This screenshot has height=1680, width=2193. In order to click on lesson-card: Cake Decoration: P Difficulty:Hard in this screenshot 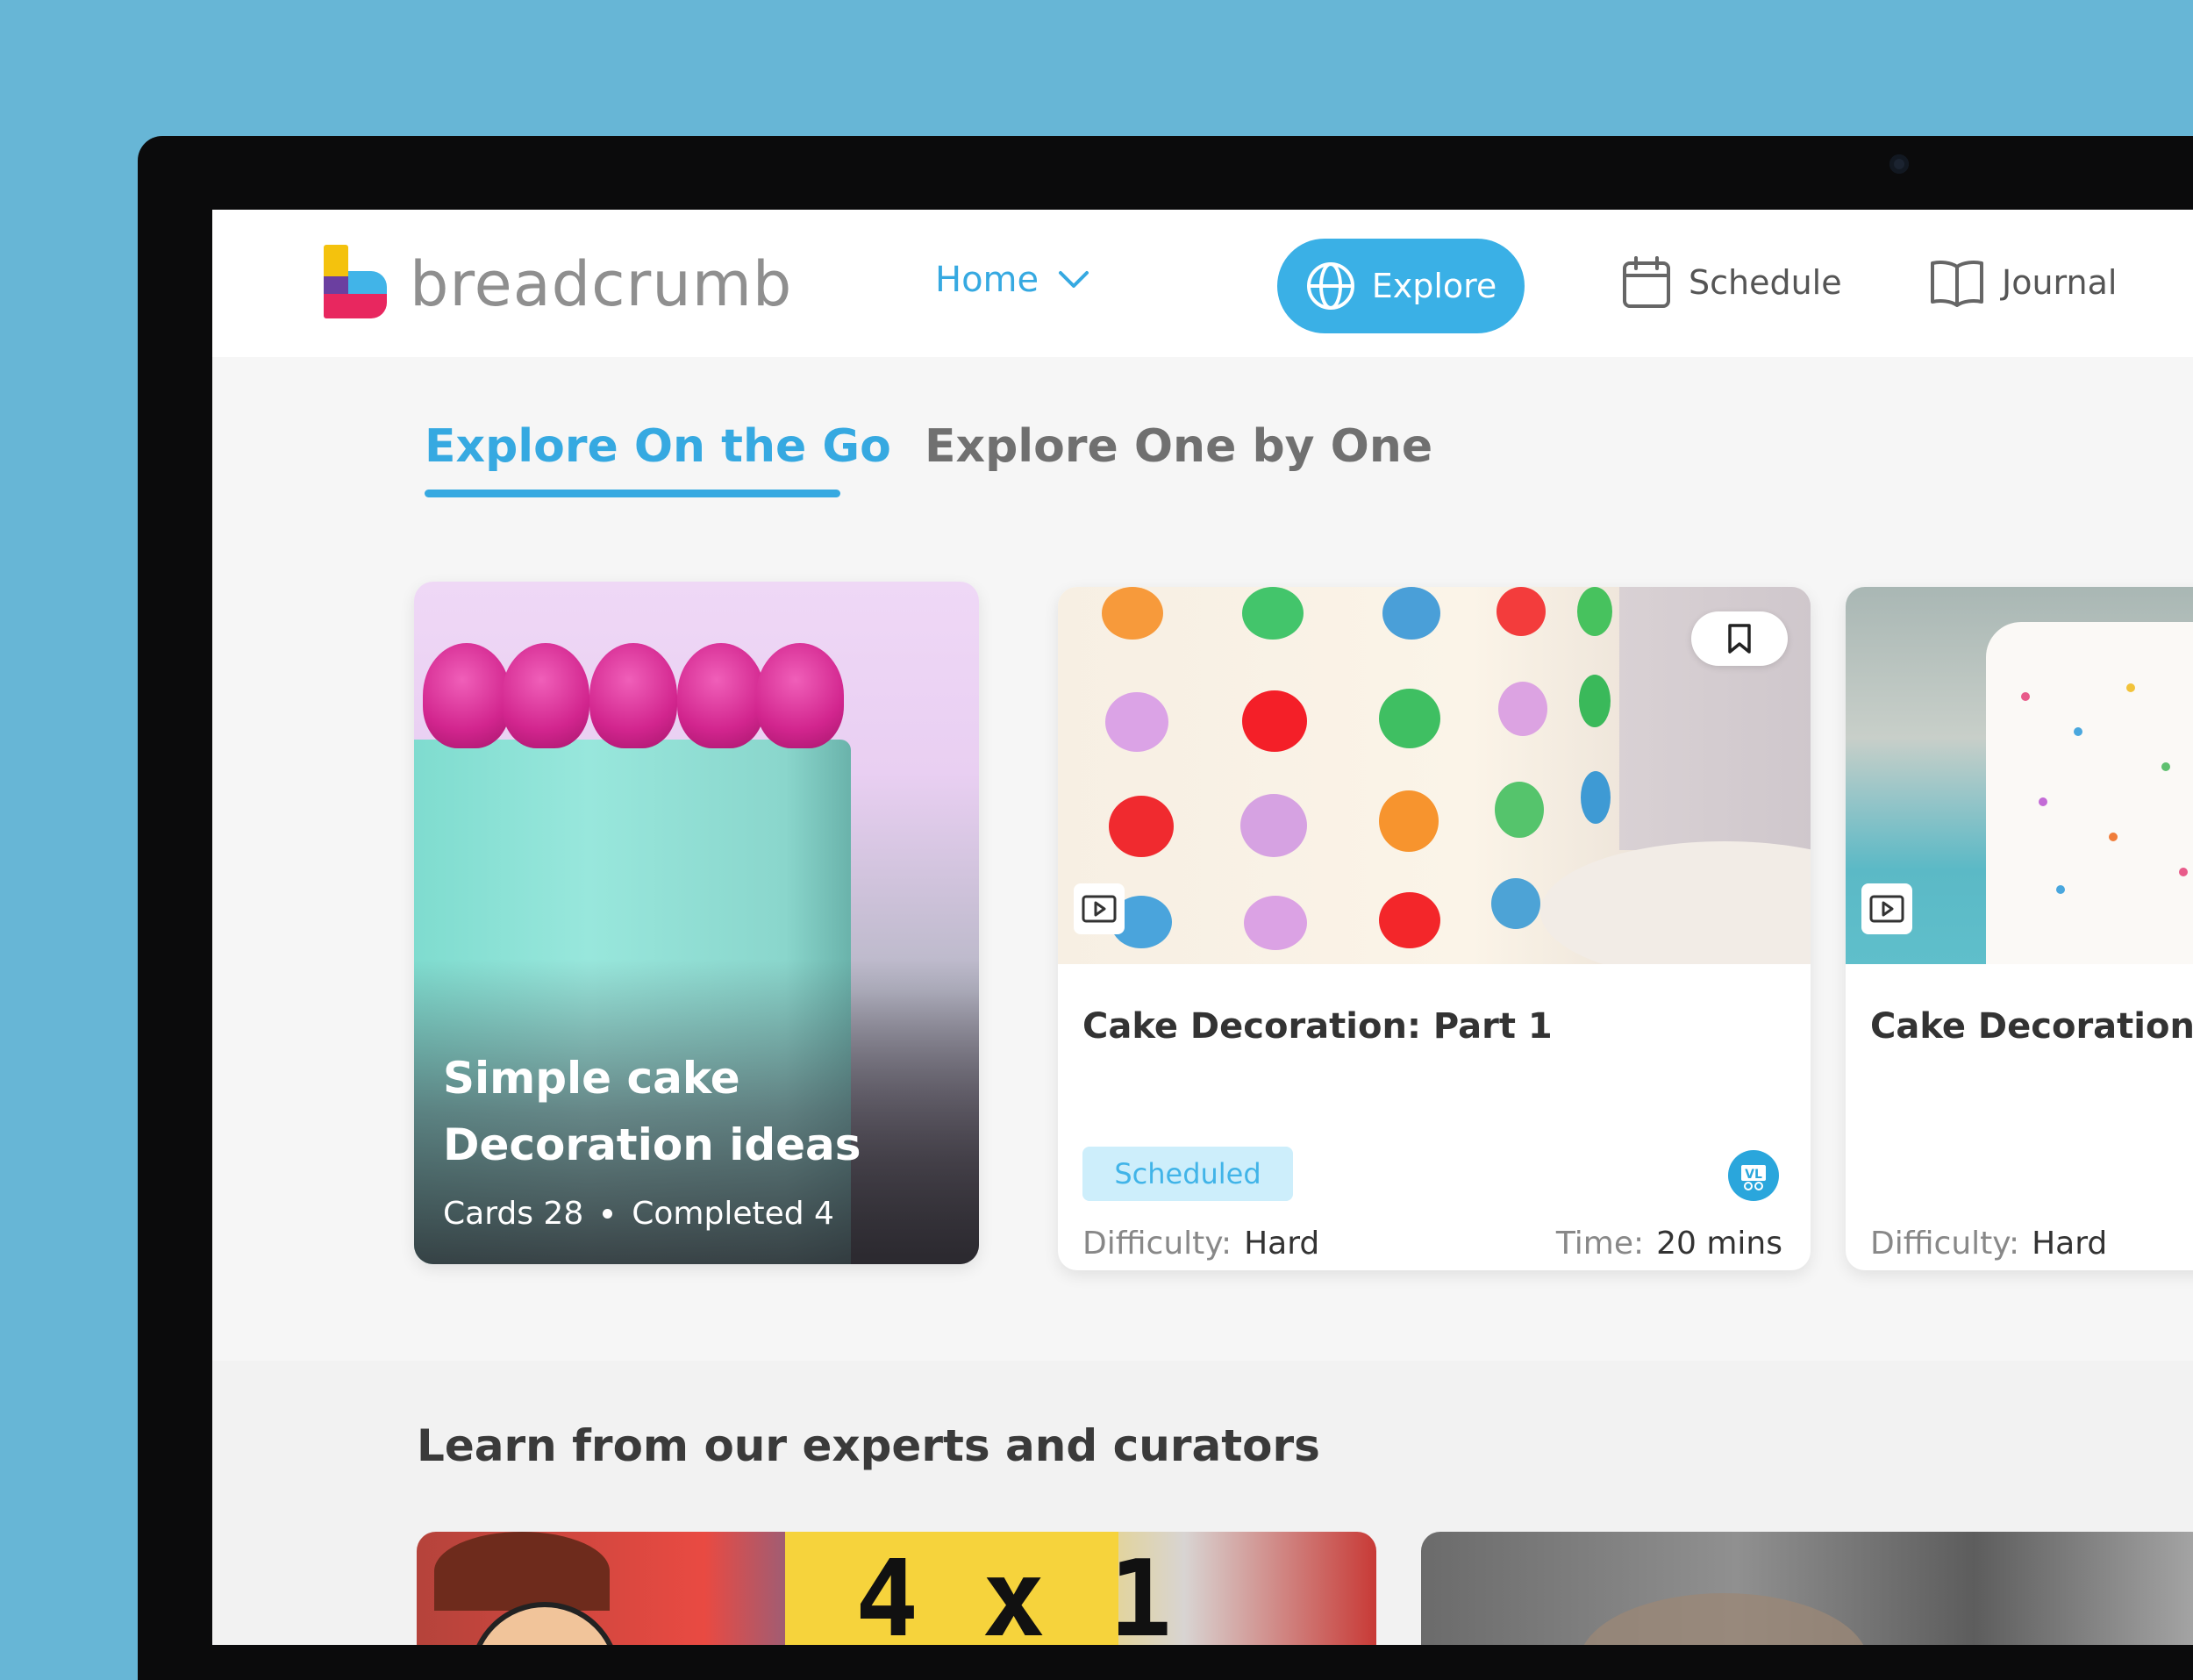, I will do `click(2020, 928)`.